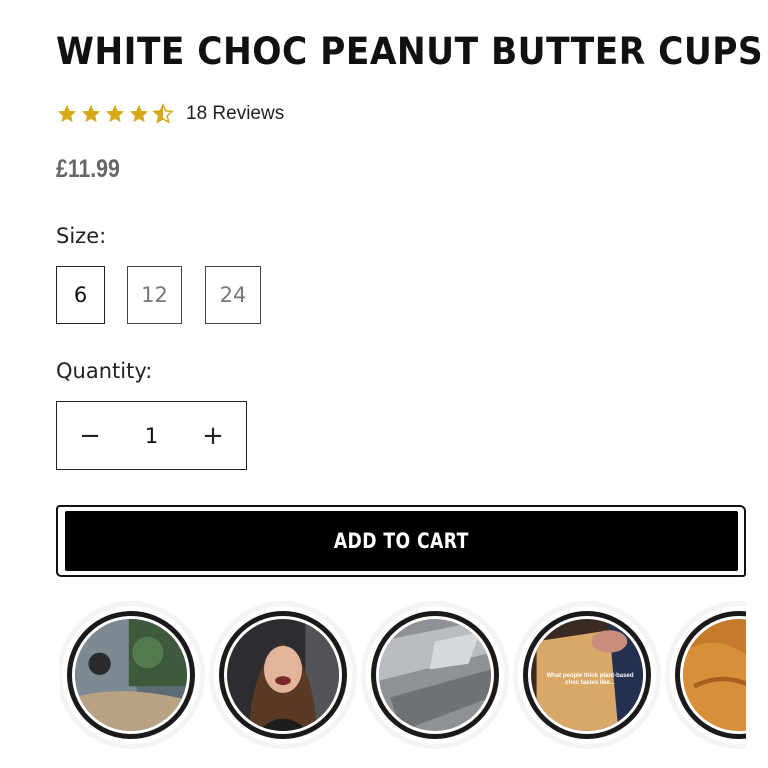  What do you see at coordinates (104, 371) in the screenshot?
I see `quantity-label: Quantity:` at bounding box center [104, 371].